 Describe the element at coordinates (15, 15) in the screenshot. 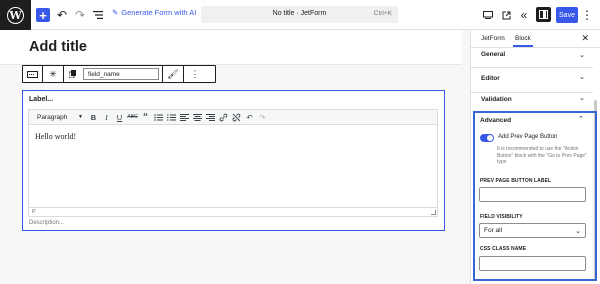

I see `wordpress-logo-icon: W` at that location.